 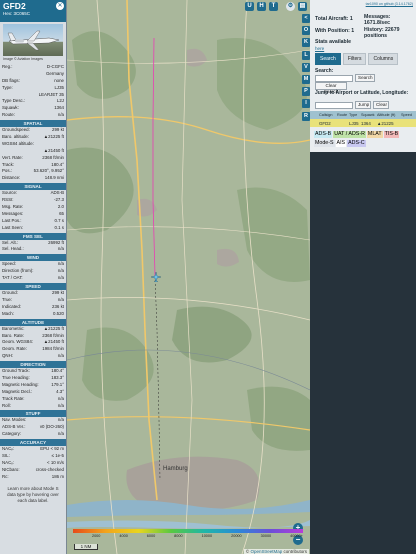 What do you see at coordinates (156, 277) in the screenshot?
I see `aircraft-marker-icon` at bounding box center [156, 277].